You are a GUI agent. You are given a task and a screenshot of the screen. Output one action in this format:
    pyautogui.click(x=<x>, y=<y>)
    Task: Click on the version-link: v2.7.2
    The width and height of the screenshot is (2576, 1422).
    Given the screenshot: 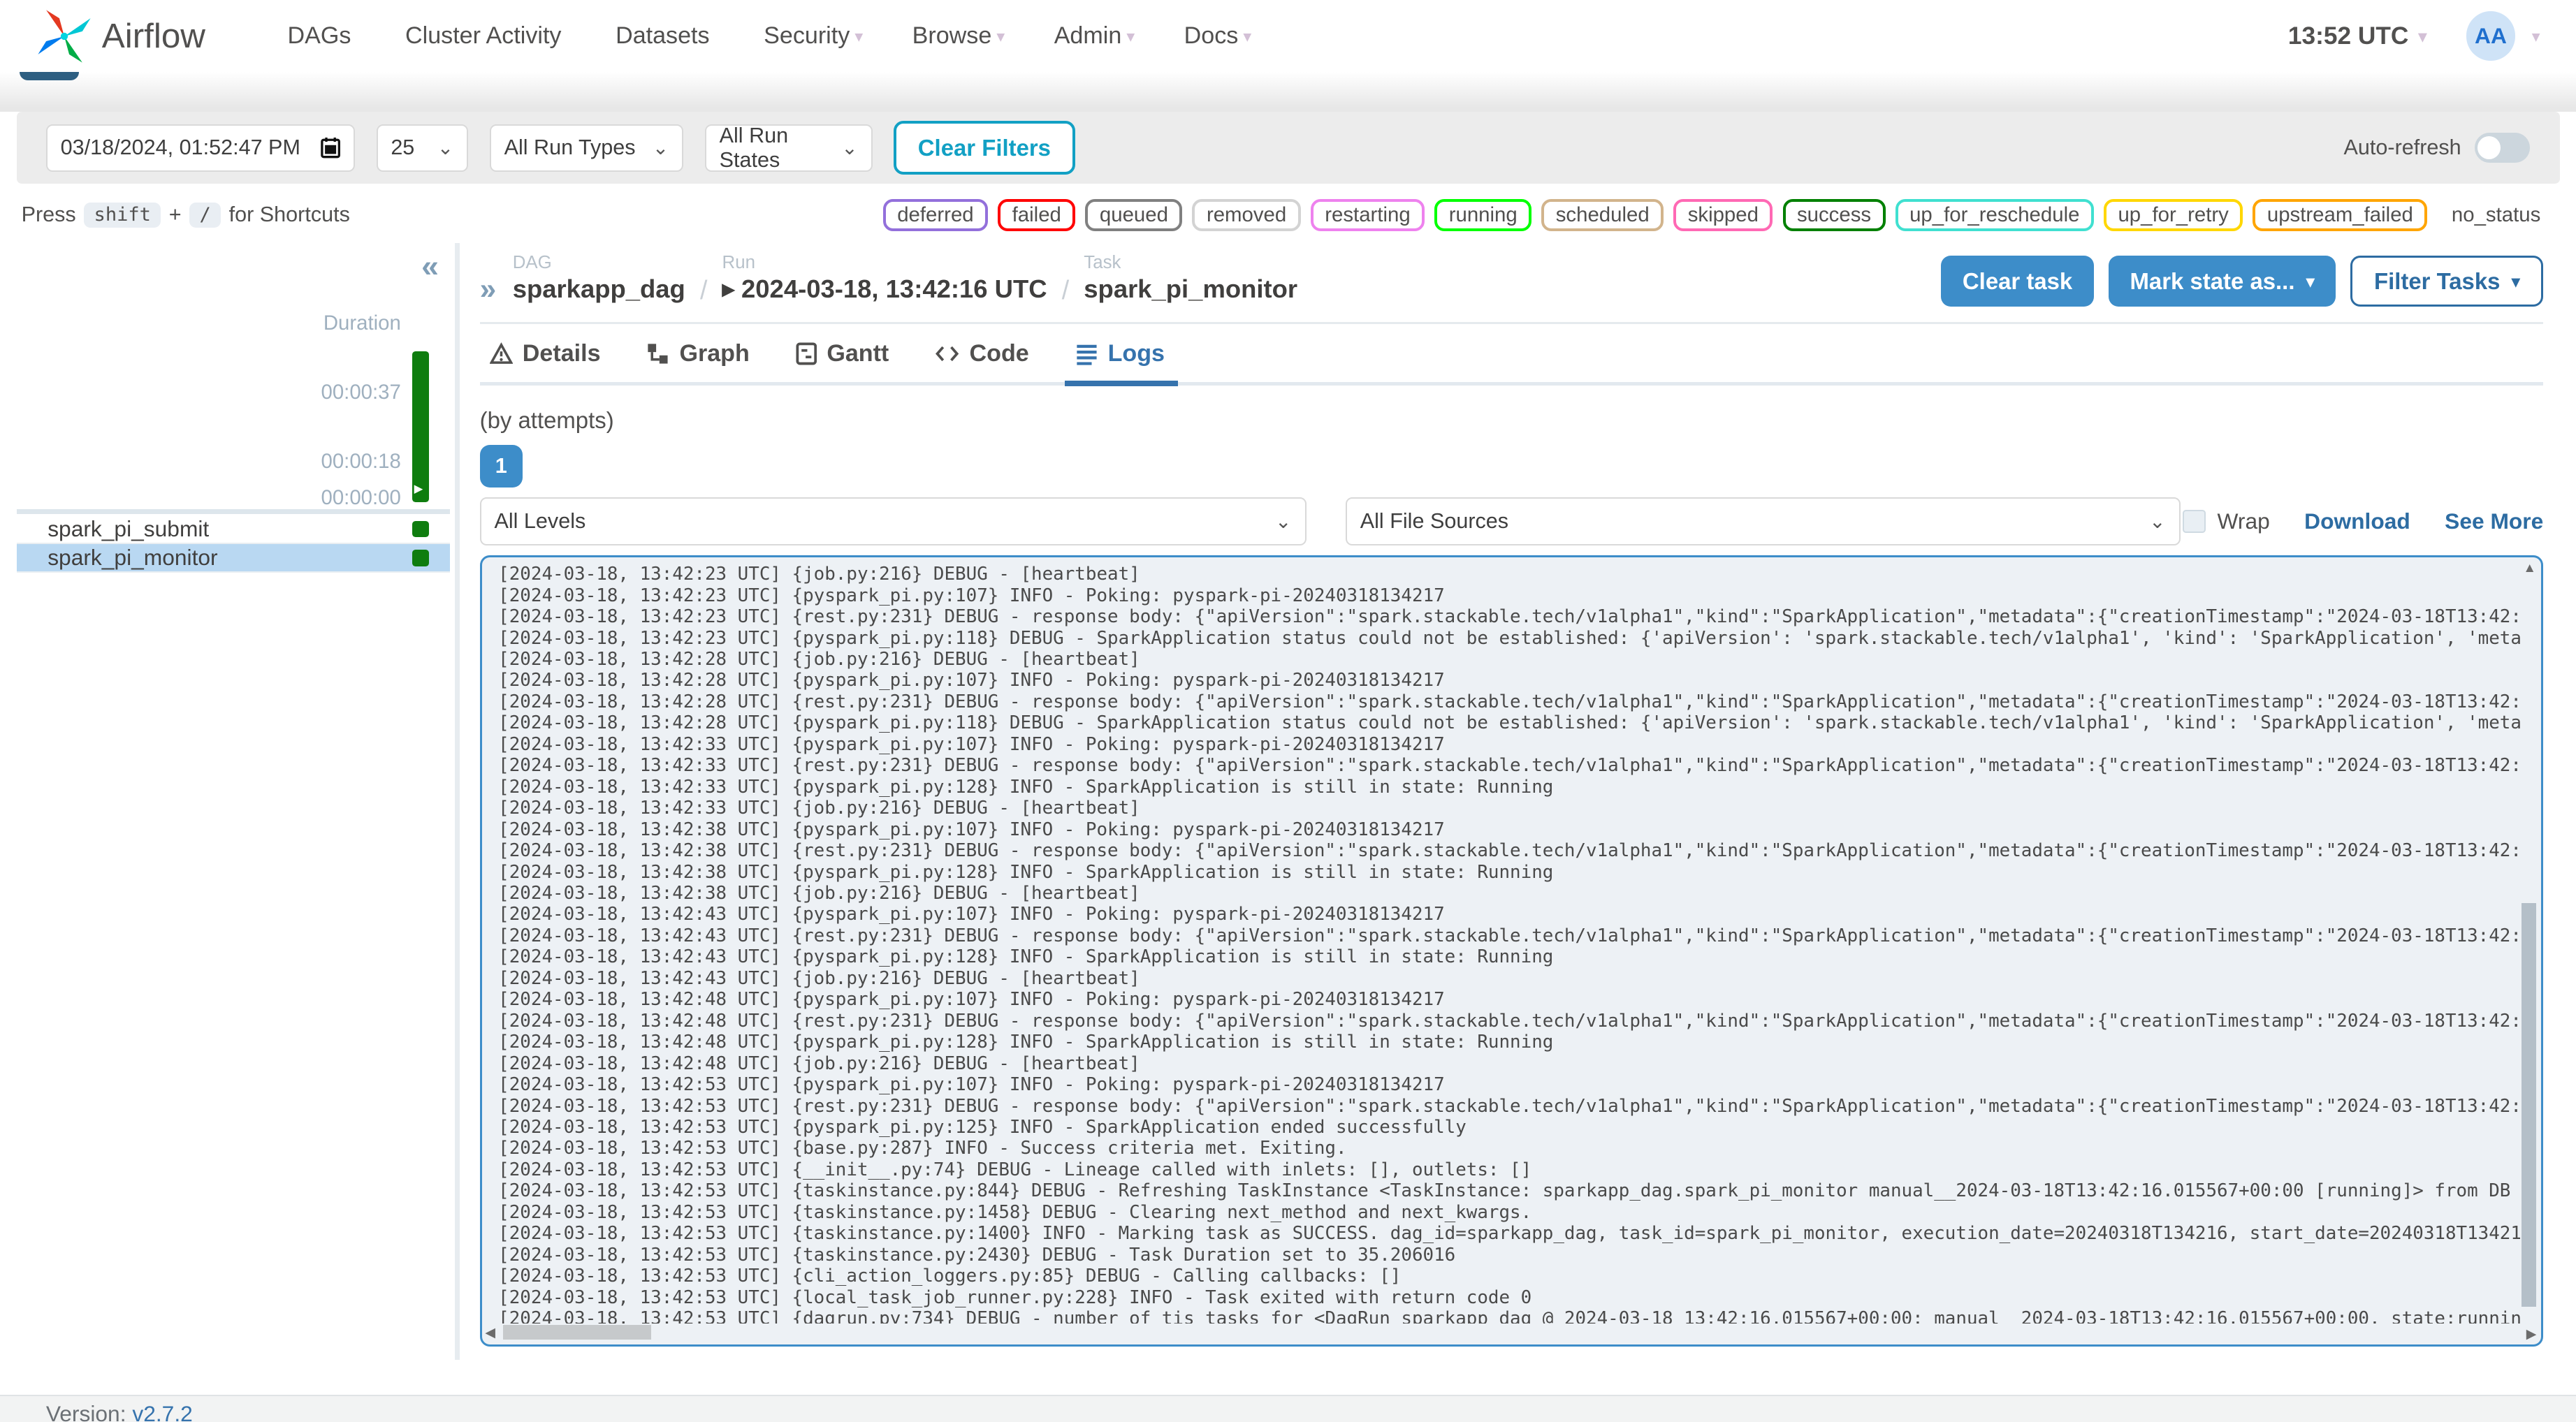 What is the action you would take?
    pyautogui.click(x=162, y=1411)
    